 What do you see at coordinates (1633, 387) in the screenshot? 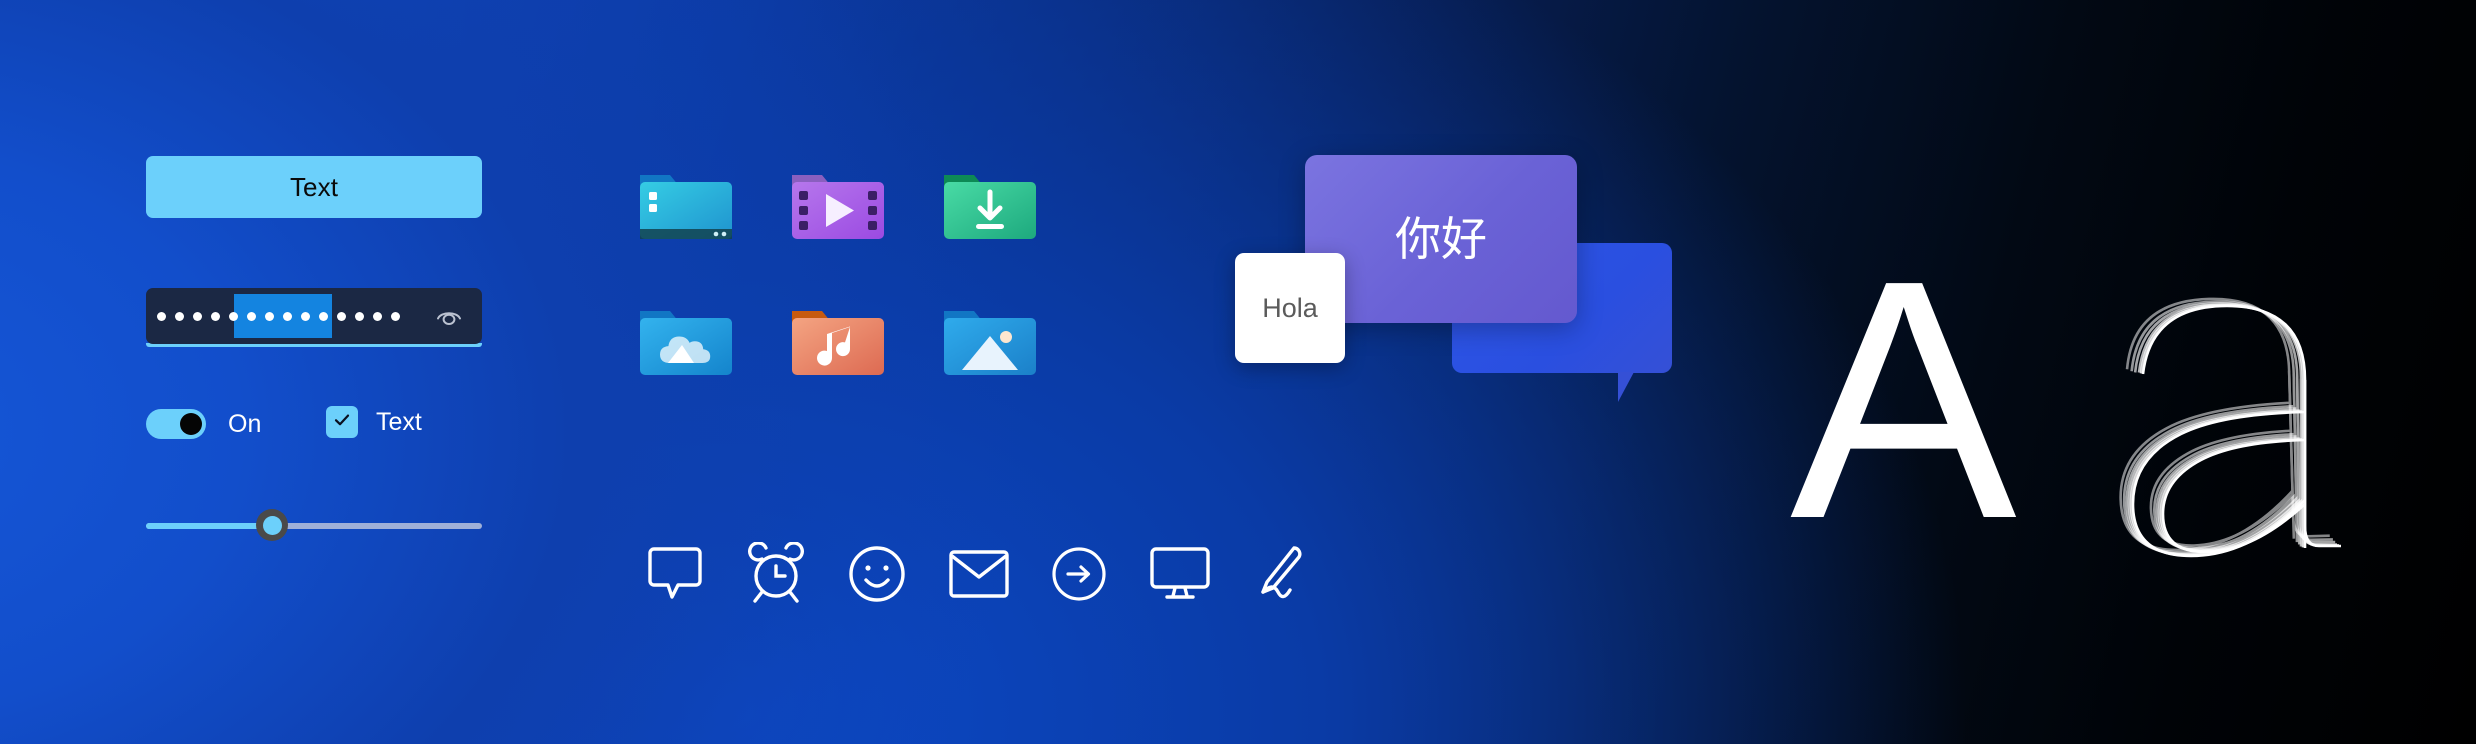
I see `bubble-tail` at bounding box center [1633, 387].